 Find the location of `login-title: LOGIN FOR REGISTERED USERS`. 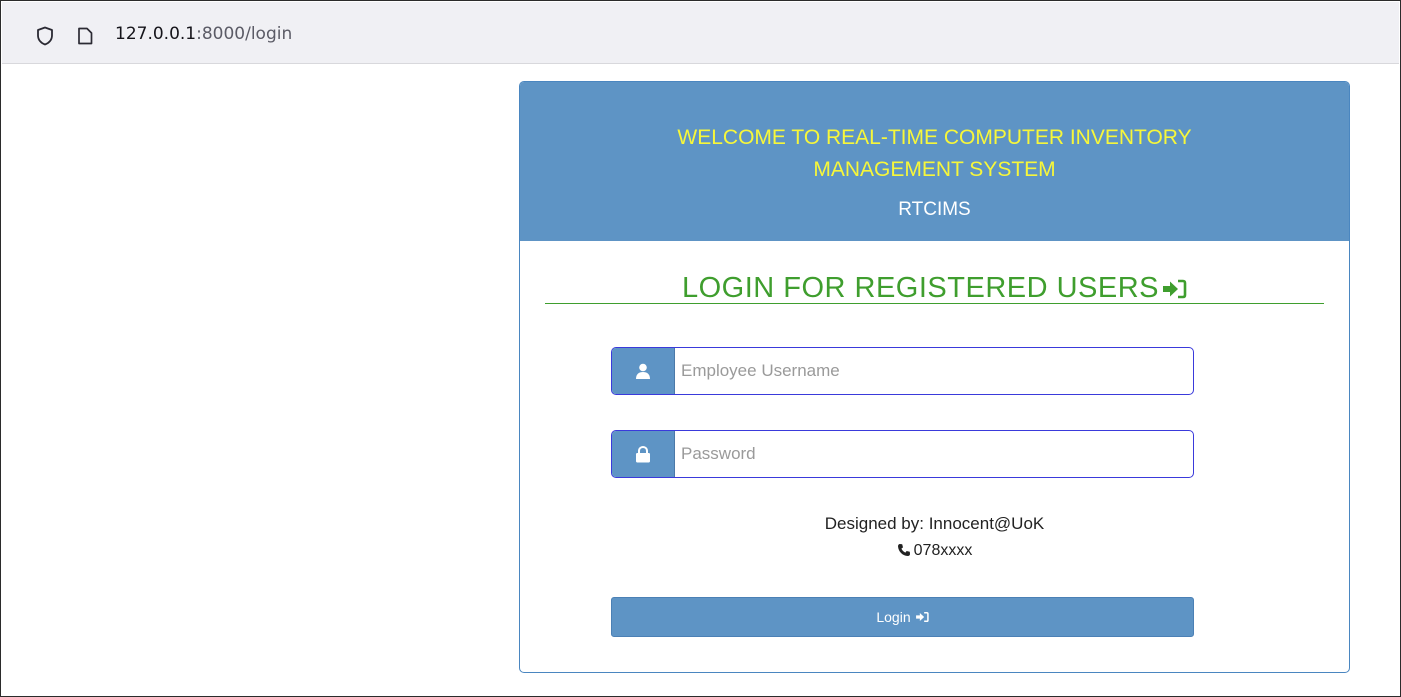

login-title: LOGIN FOR REGISTERED USERS is located at coordinates (934, 288).